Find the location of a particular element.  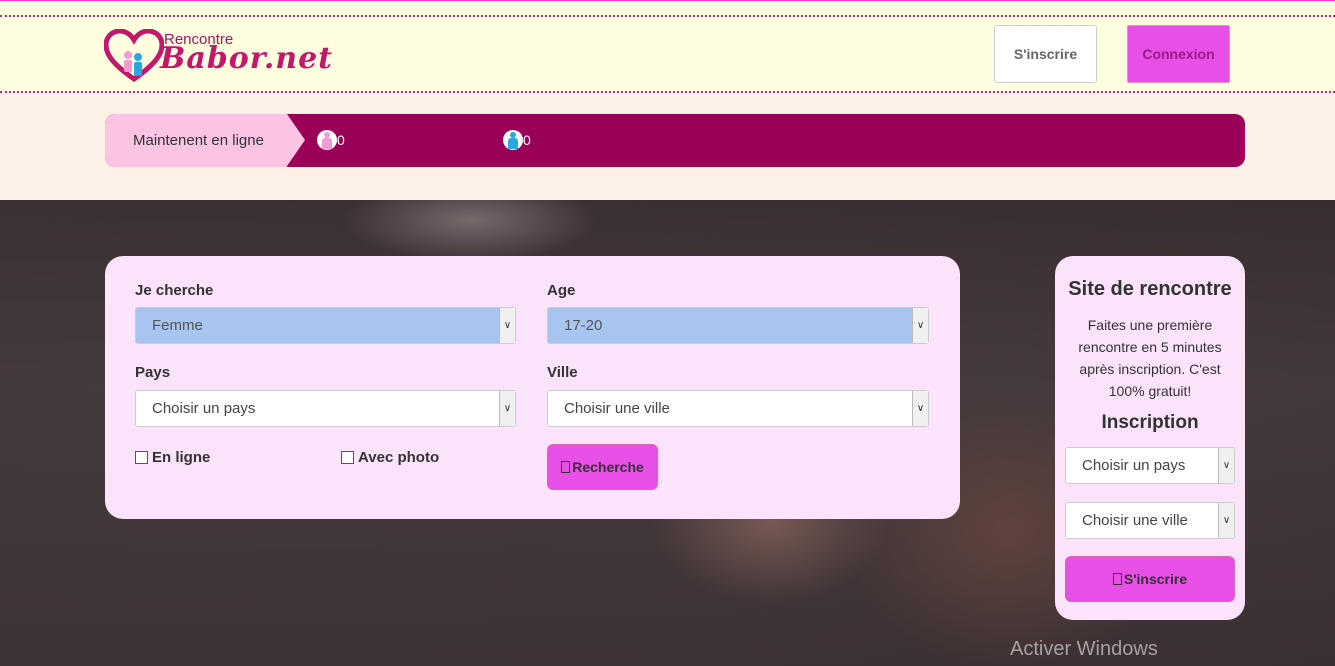

signup-submit-button: S'inscrire is located at coordinates (1150, 579).